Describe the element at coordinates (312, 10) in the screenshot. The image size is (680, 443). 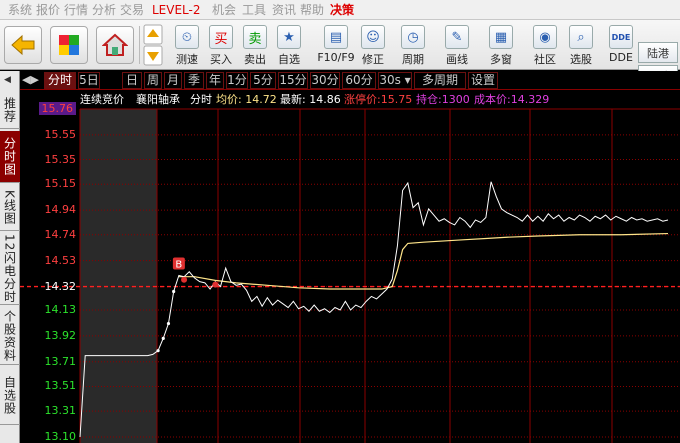
I see `menu-item-9: 帮助` at that location.